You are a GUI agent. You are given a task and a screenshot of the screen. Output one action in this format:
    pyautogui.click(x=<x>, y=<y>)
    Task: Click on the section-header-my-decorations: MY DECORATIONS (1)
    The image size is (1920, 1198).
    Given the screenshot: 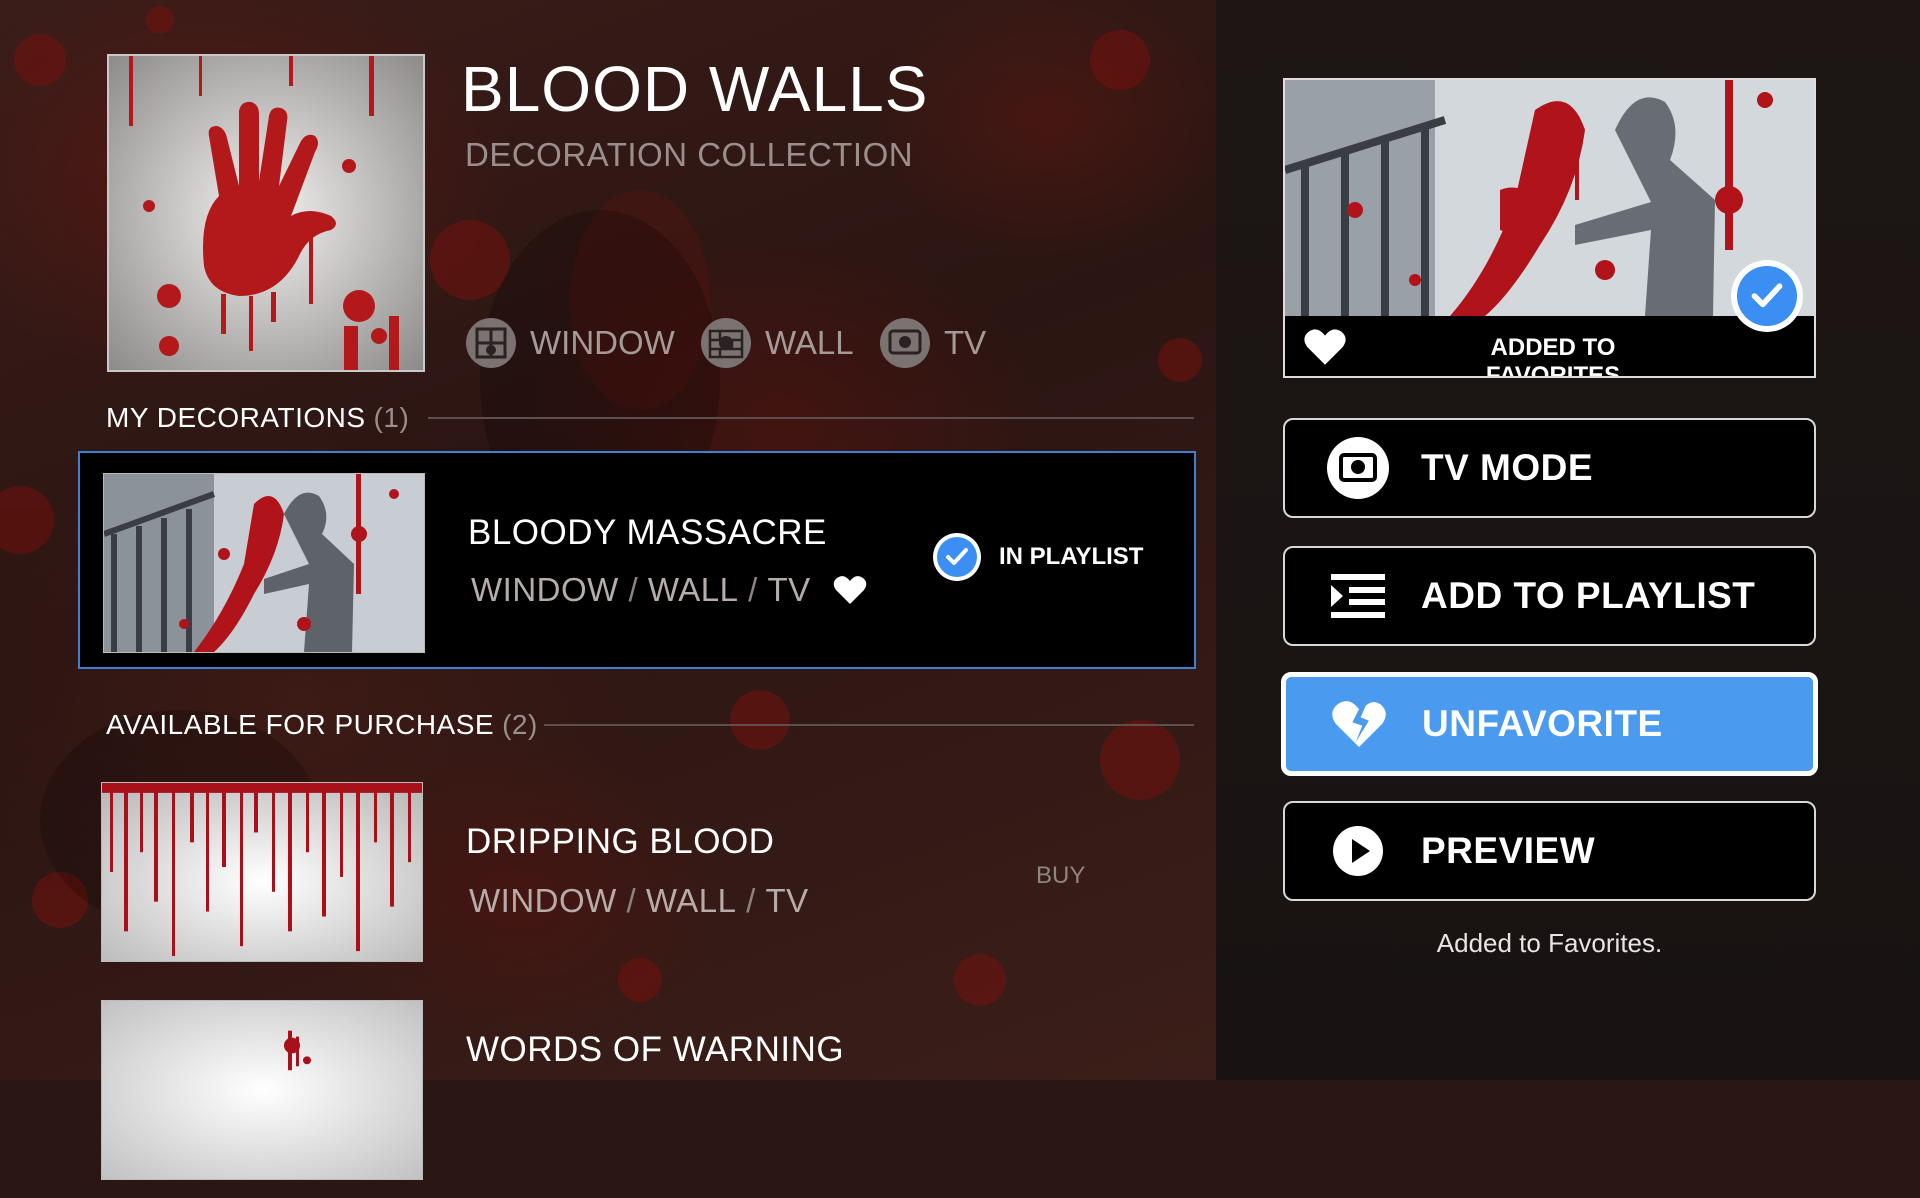 What is the action you would take?
    pyautogui.click(x=257, y=418)
    